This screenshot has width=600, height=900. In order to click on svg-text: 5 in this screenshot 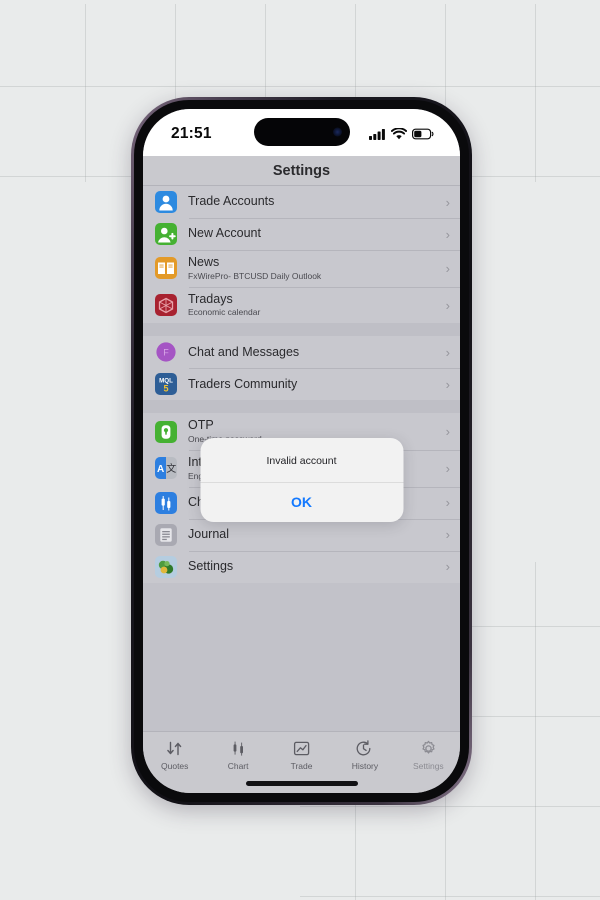, I will do `click(165, 389)`.